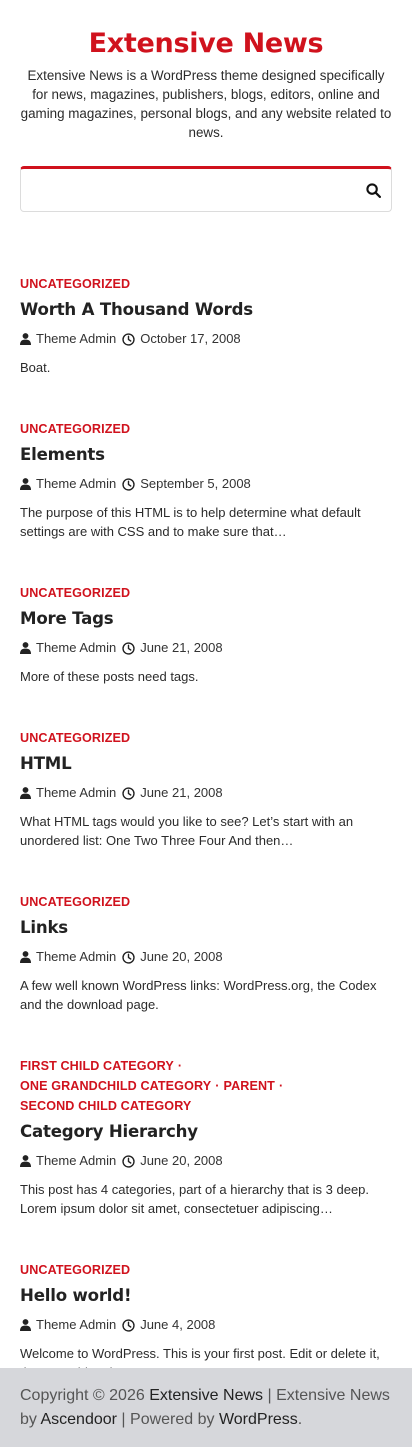 The width and height of the screenshot is (412, 1447). I want to click on post-date: September 5, 2008, so click(186, 484).